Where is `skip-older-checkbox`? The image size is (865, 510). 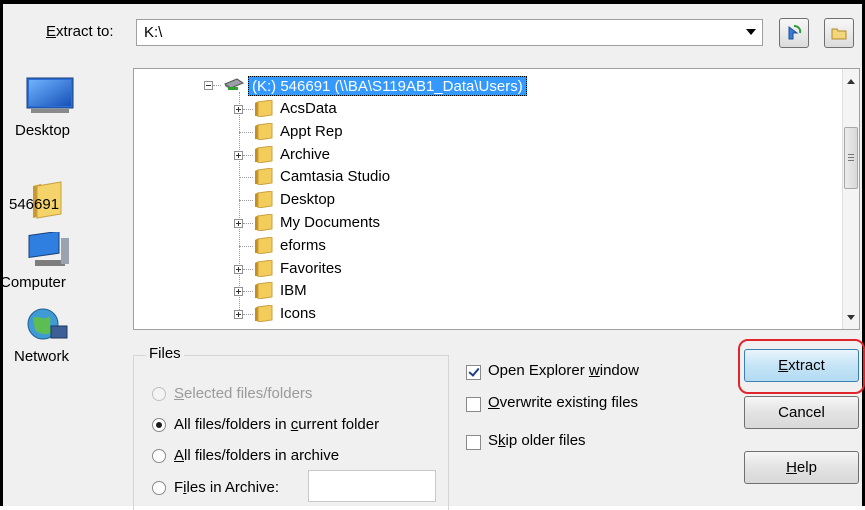 skip-older-checkbox is located at coordinates (473, 442).